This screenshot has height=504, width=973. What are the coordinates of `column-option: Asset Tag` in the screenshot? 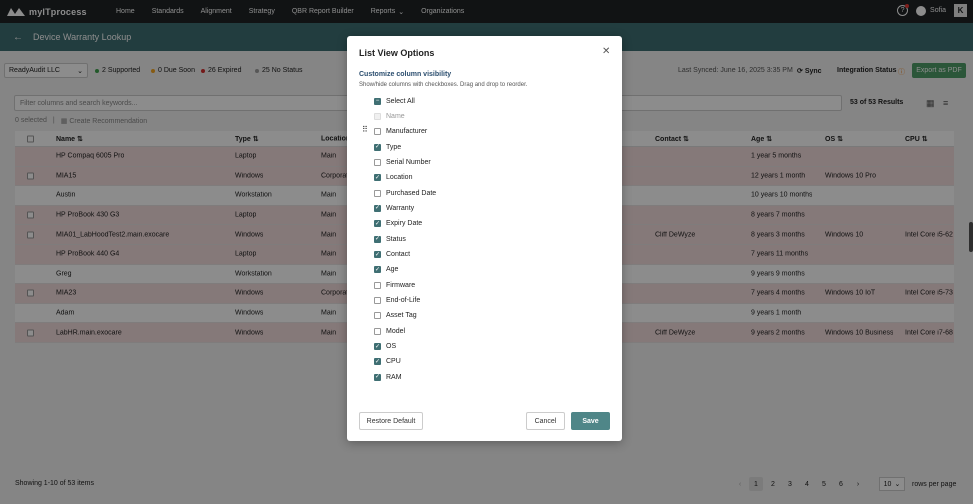 It's located at (395, 316).